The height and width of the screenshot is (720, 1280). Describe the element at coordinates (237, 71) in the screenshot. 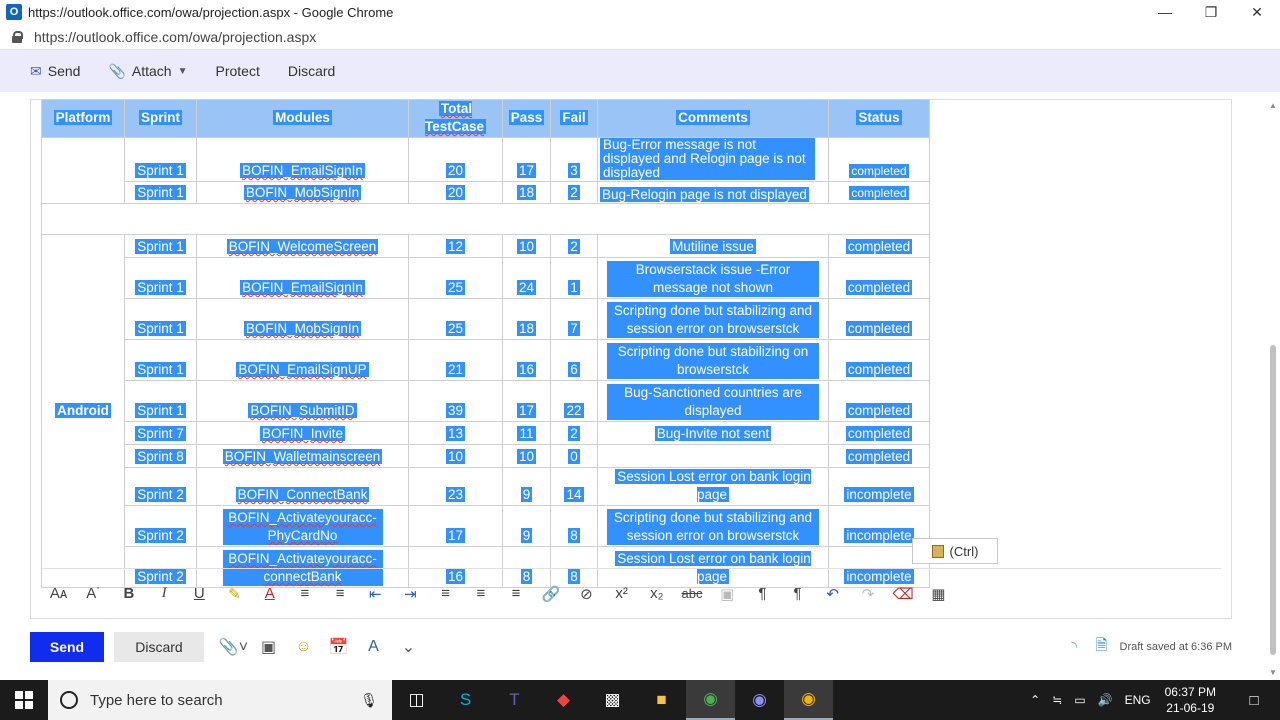

I see `protect-command: Protect` at that location.